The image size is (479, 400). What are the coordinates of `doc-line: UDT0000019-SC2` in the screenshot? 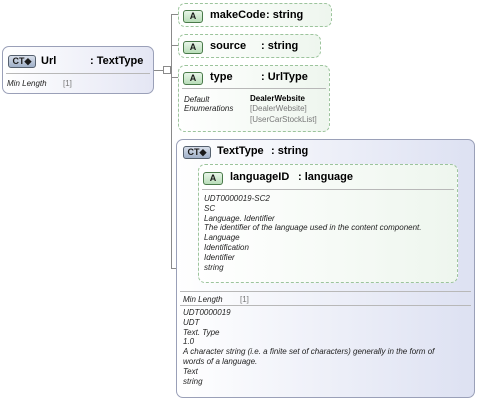 It's located at (237, 198).